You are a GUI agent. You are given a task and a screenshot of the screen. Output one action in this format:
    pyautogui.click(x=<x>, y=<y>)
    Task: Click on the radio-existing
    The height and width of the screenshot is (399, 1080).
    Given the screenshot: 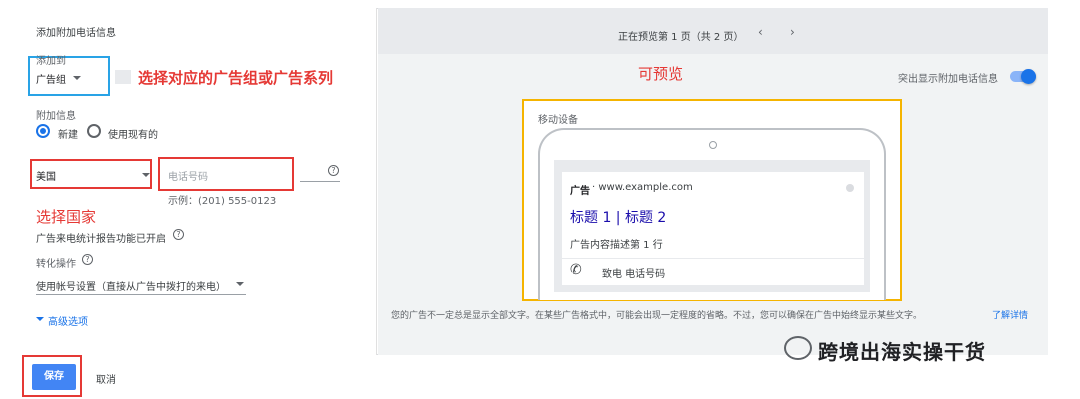 What is the action you would take?
    pyautogui.click(x=94, y=131)
    